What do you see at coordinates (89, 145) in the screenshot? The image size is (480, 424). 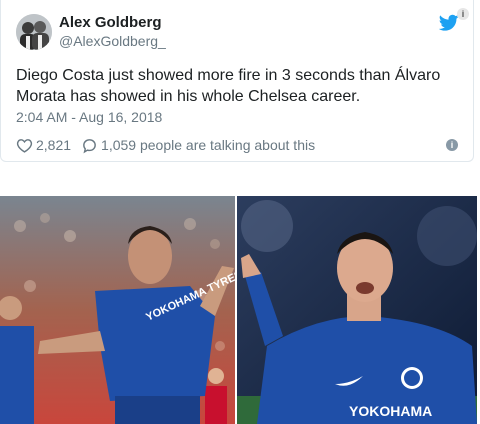 I see `speech-bubble-icon` at bounding box center [89, 145].